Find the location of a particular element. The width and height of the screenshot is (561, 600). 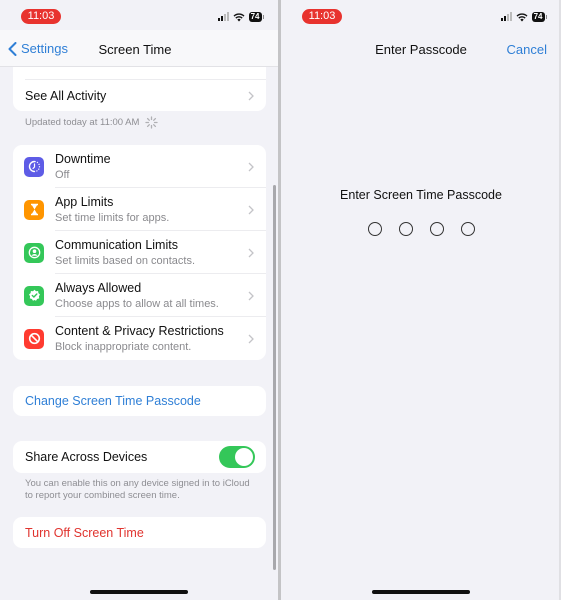

hourglass-icon is located at coordinates (34, 209).